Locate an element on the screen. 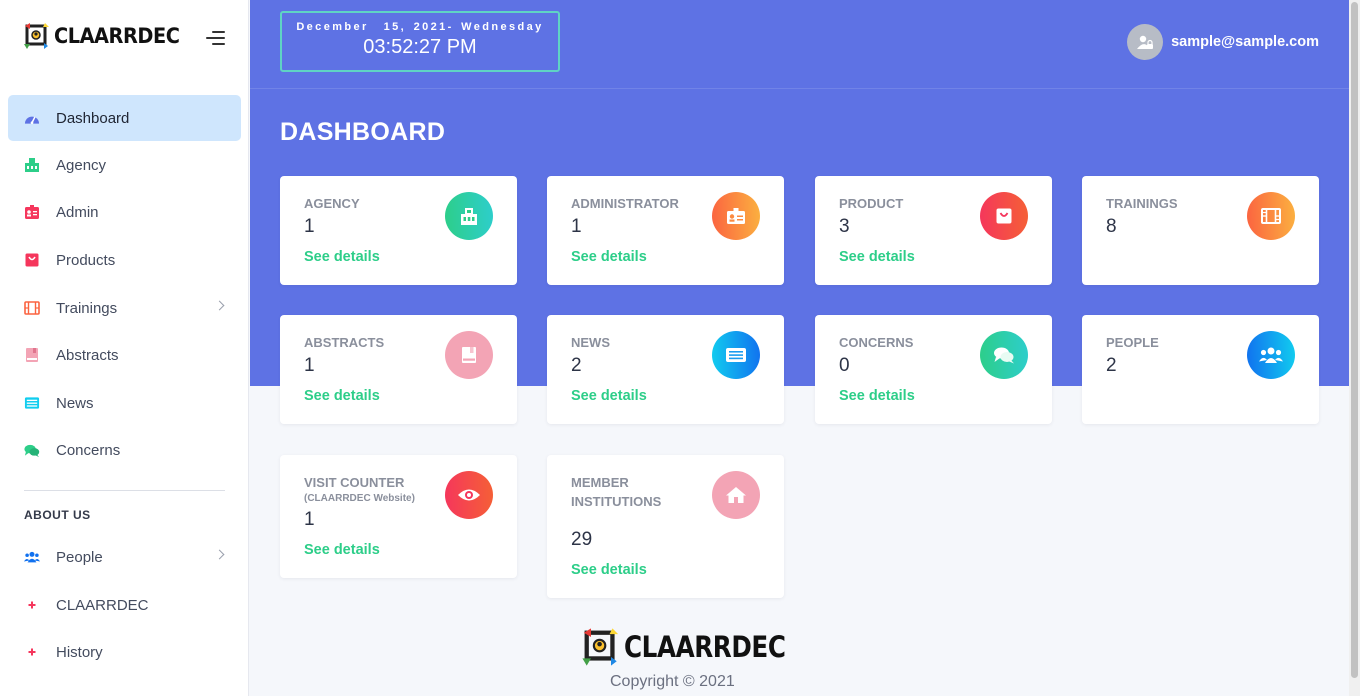  sidebar-item-claarrdec: CLAARRDEC is located at coordinates (124, 605).